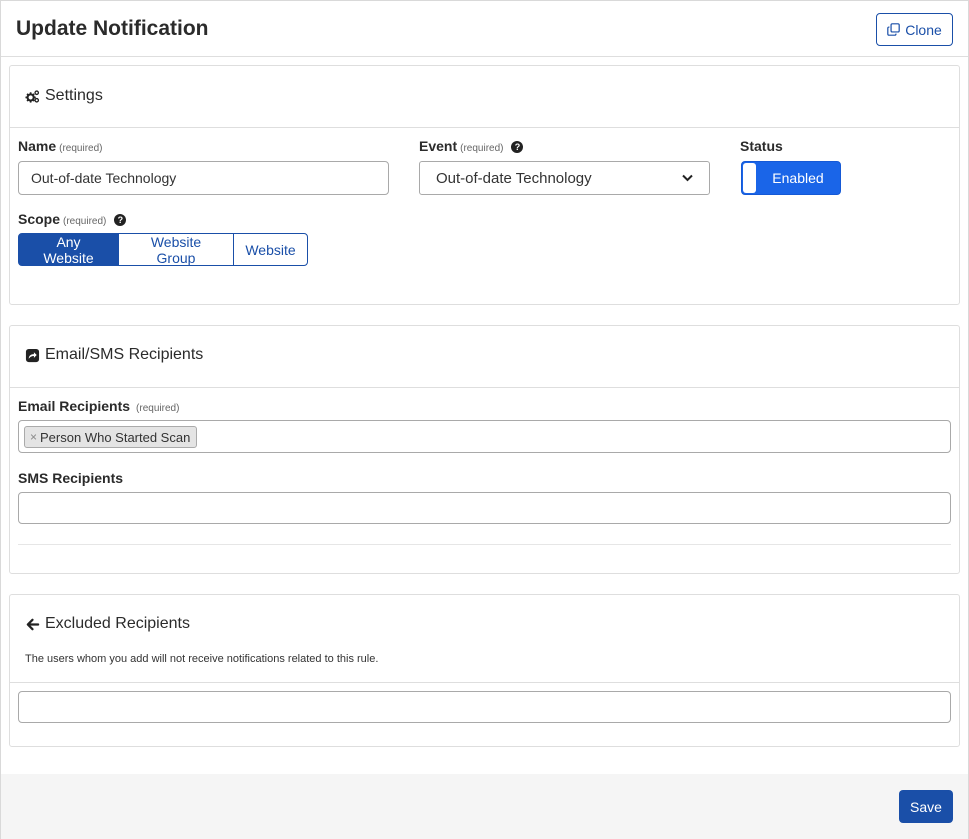  I want to click on scope-label-text: Scope, so click(39, 219).